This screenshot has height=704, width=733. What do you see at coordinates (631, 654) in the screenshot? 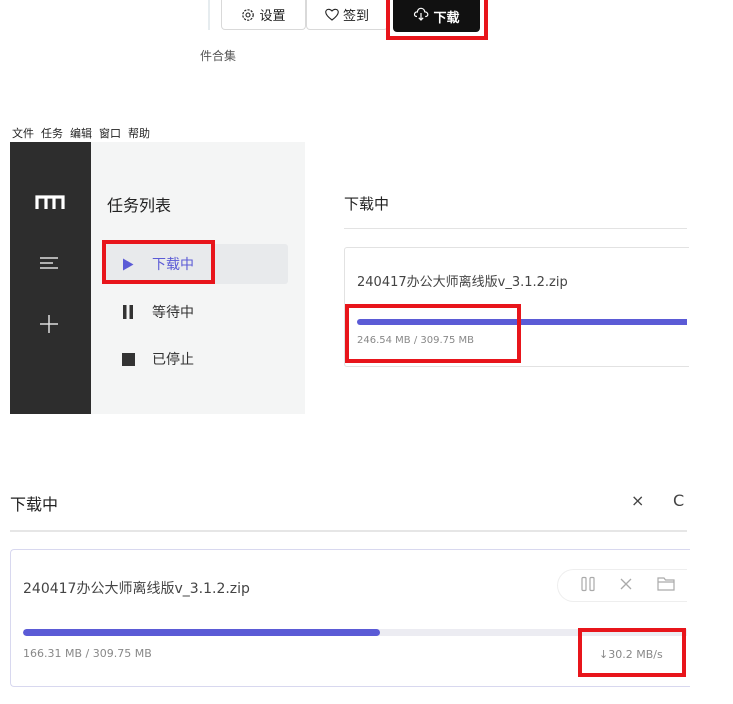
I see `download-speed: ↓30.2 MB/s` at bounding box center [631, 654].